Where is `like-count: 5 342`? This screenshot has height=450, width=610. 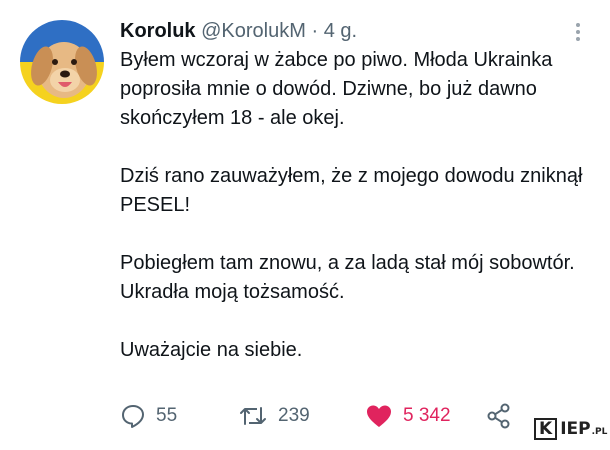
like-count: 5 342 is located at coordinates (427, 415).